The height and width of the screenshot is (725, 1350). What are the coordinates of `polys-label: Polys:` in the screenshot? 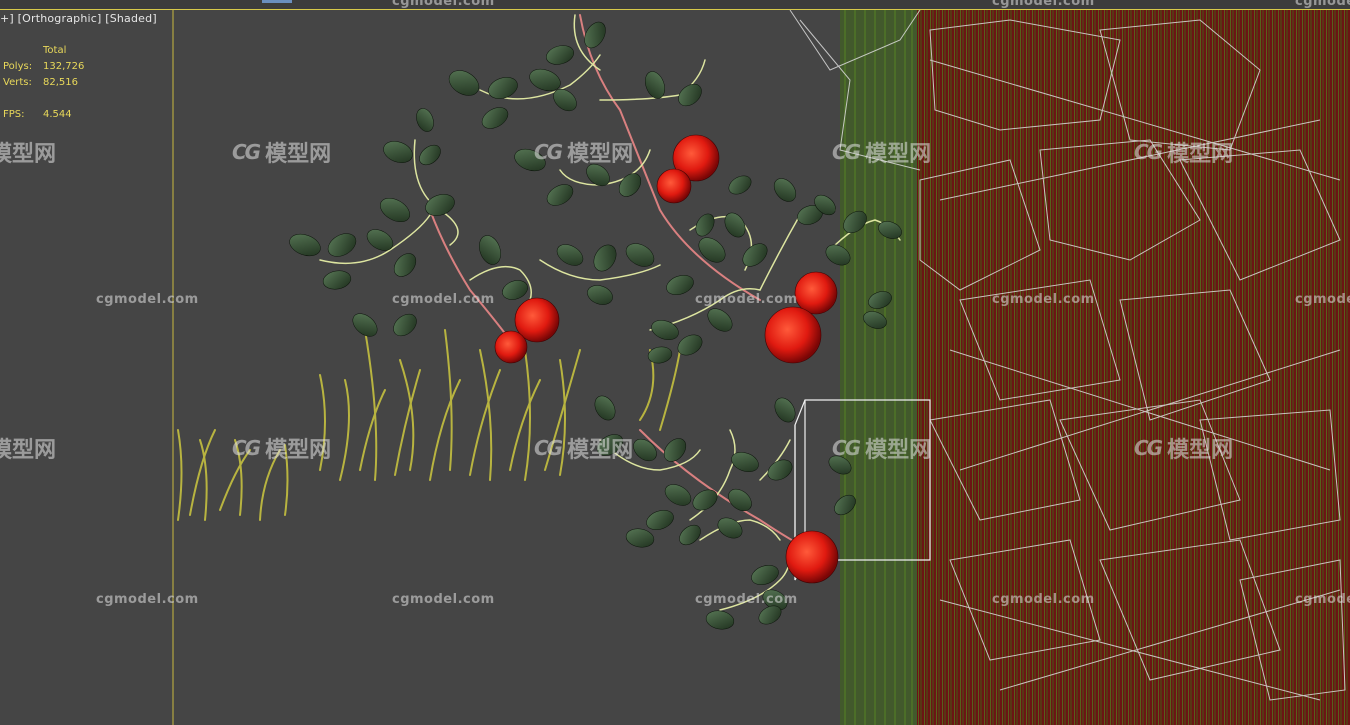 It's located at (18, 66).